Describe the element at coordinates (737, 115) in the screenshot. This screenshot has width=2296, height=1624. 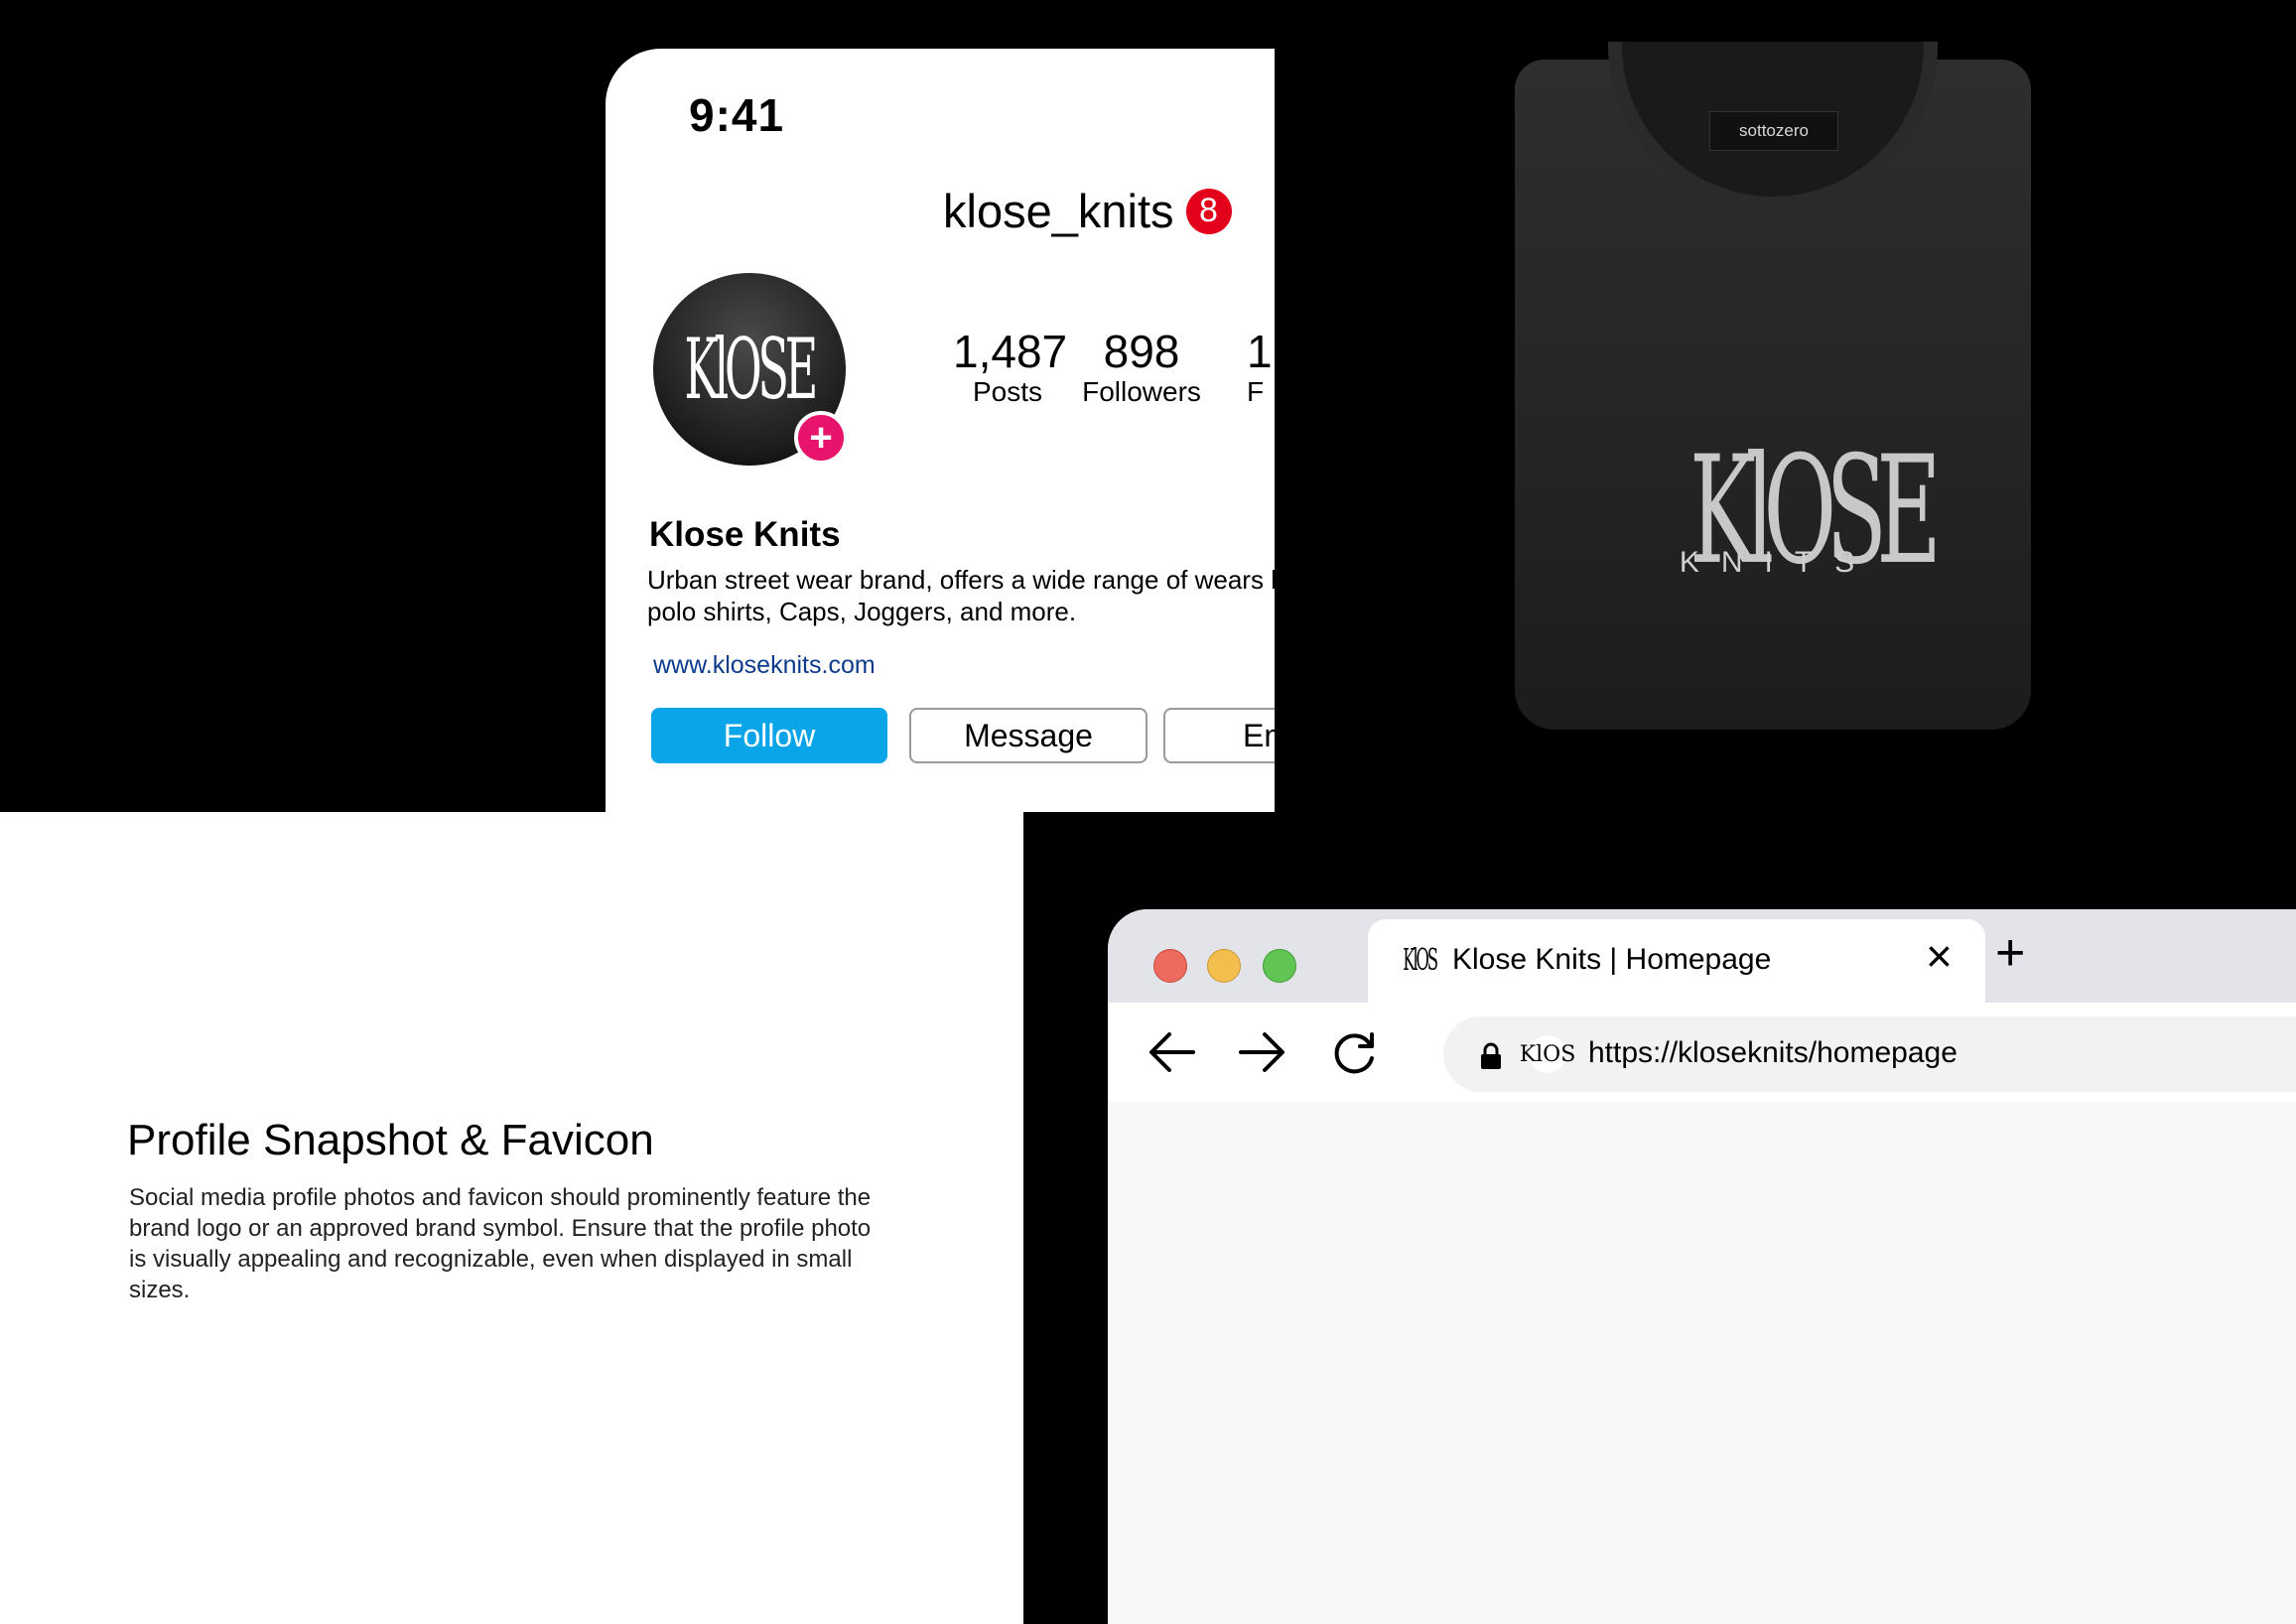
I see `status-time: 9:41` at that location.